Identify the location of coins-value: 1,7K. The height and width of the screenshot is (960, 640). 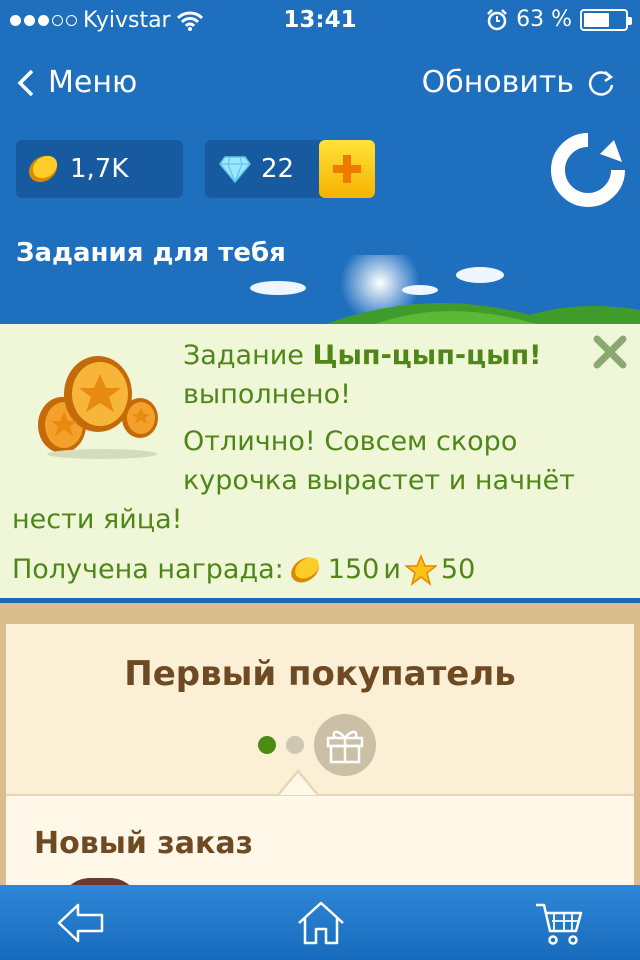
(99, 169).